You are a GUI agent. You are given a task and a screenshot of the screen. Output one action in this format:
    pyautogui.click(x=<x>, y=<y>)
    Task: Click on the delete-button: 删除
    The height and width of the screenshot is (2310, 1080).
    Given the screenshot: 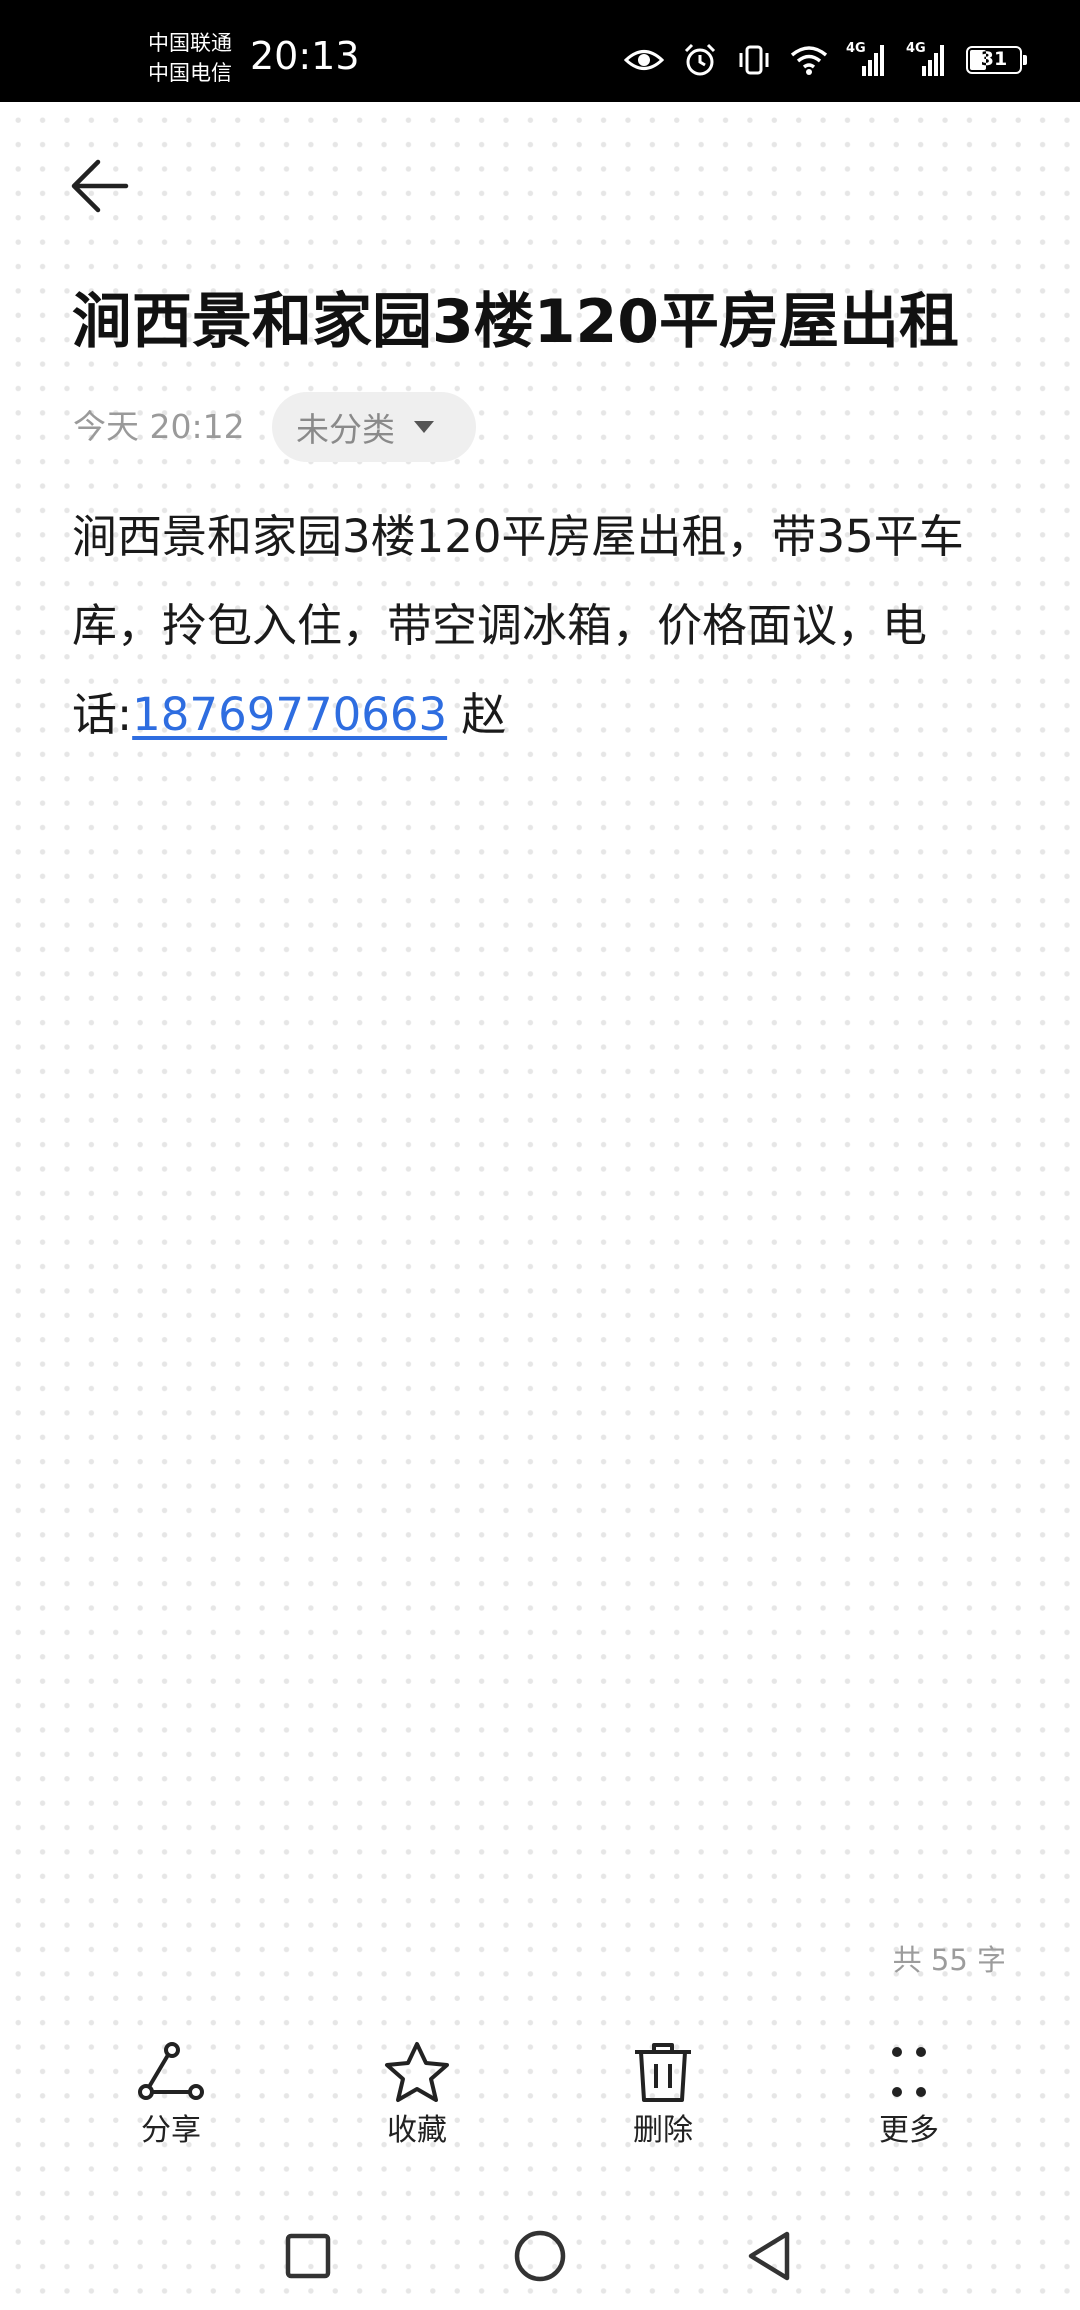 What is the action you would take?
    pyautogui.click(x=663, y=2094)
    